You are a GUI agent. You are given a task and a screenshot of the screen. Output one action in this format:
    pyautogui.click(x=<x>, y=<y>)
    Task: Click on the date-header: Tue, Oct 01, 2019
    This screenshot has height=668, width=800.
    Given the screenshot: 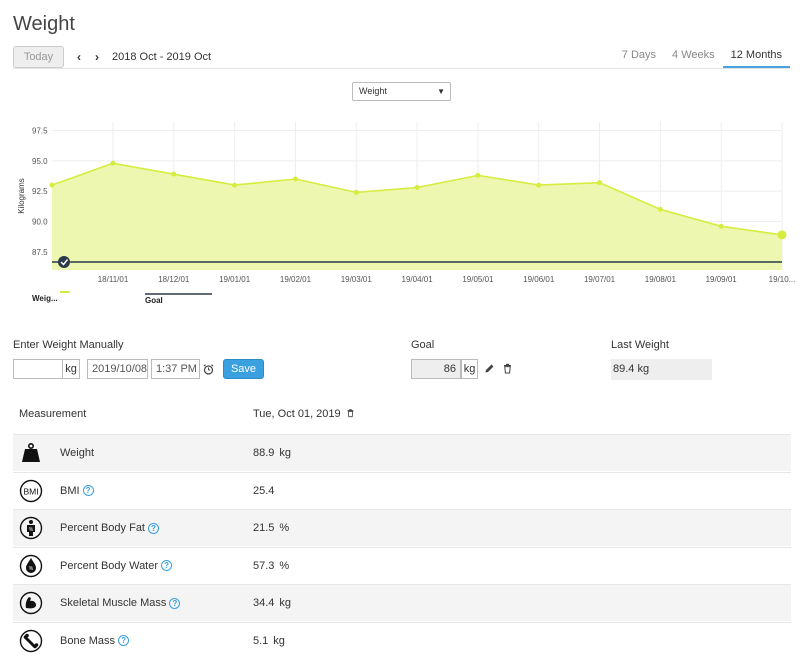 What is the action you would take?
    pyautogui.click(x=304, y=414)
    